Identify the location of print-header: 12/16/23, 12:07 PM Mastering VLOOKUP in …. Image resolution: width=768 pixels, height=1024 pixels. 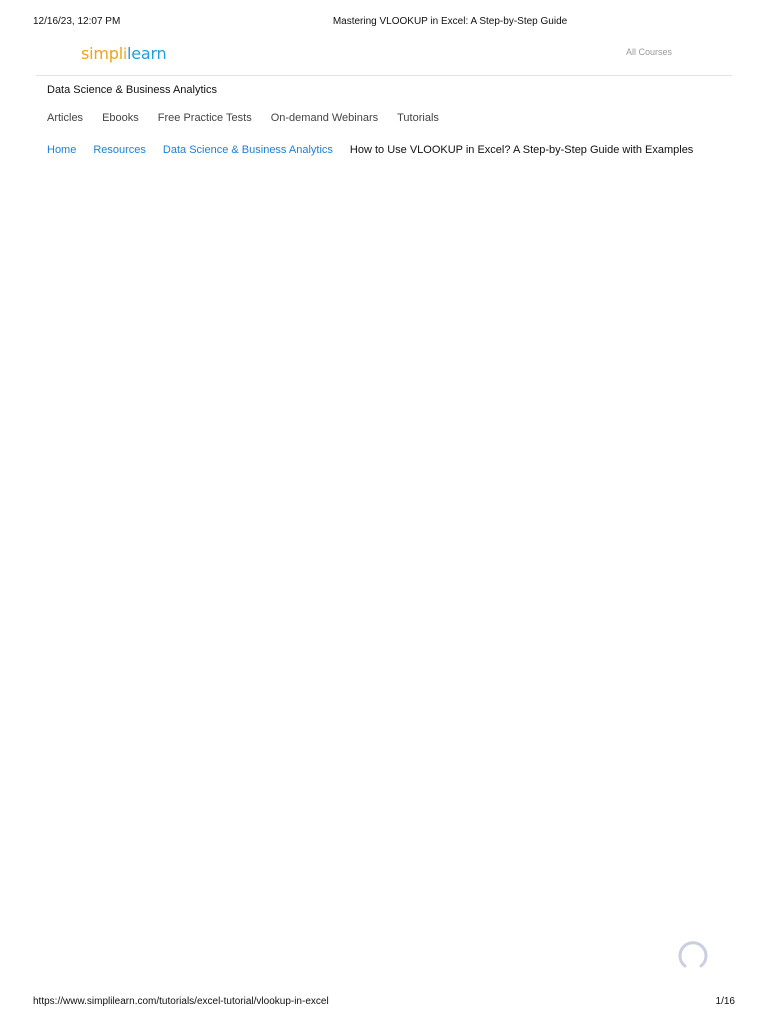
(384, 23).